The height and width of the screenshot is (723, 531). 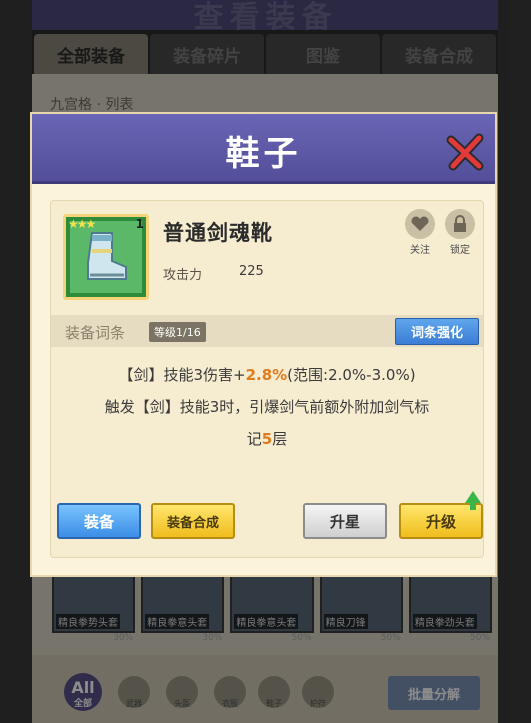 What do you see at coordinates (177, 332) in the screenshot?
I see `level-badge: 等级1/16` at bounding box center [177, 332].